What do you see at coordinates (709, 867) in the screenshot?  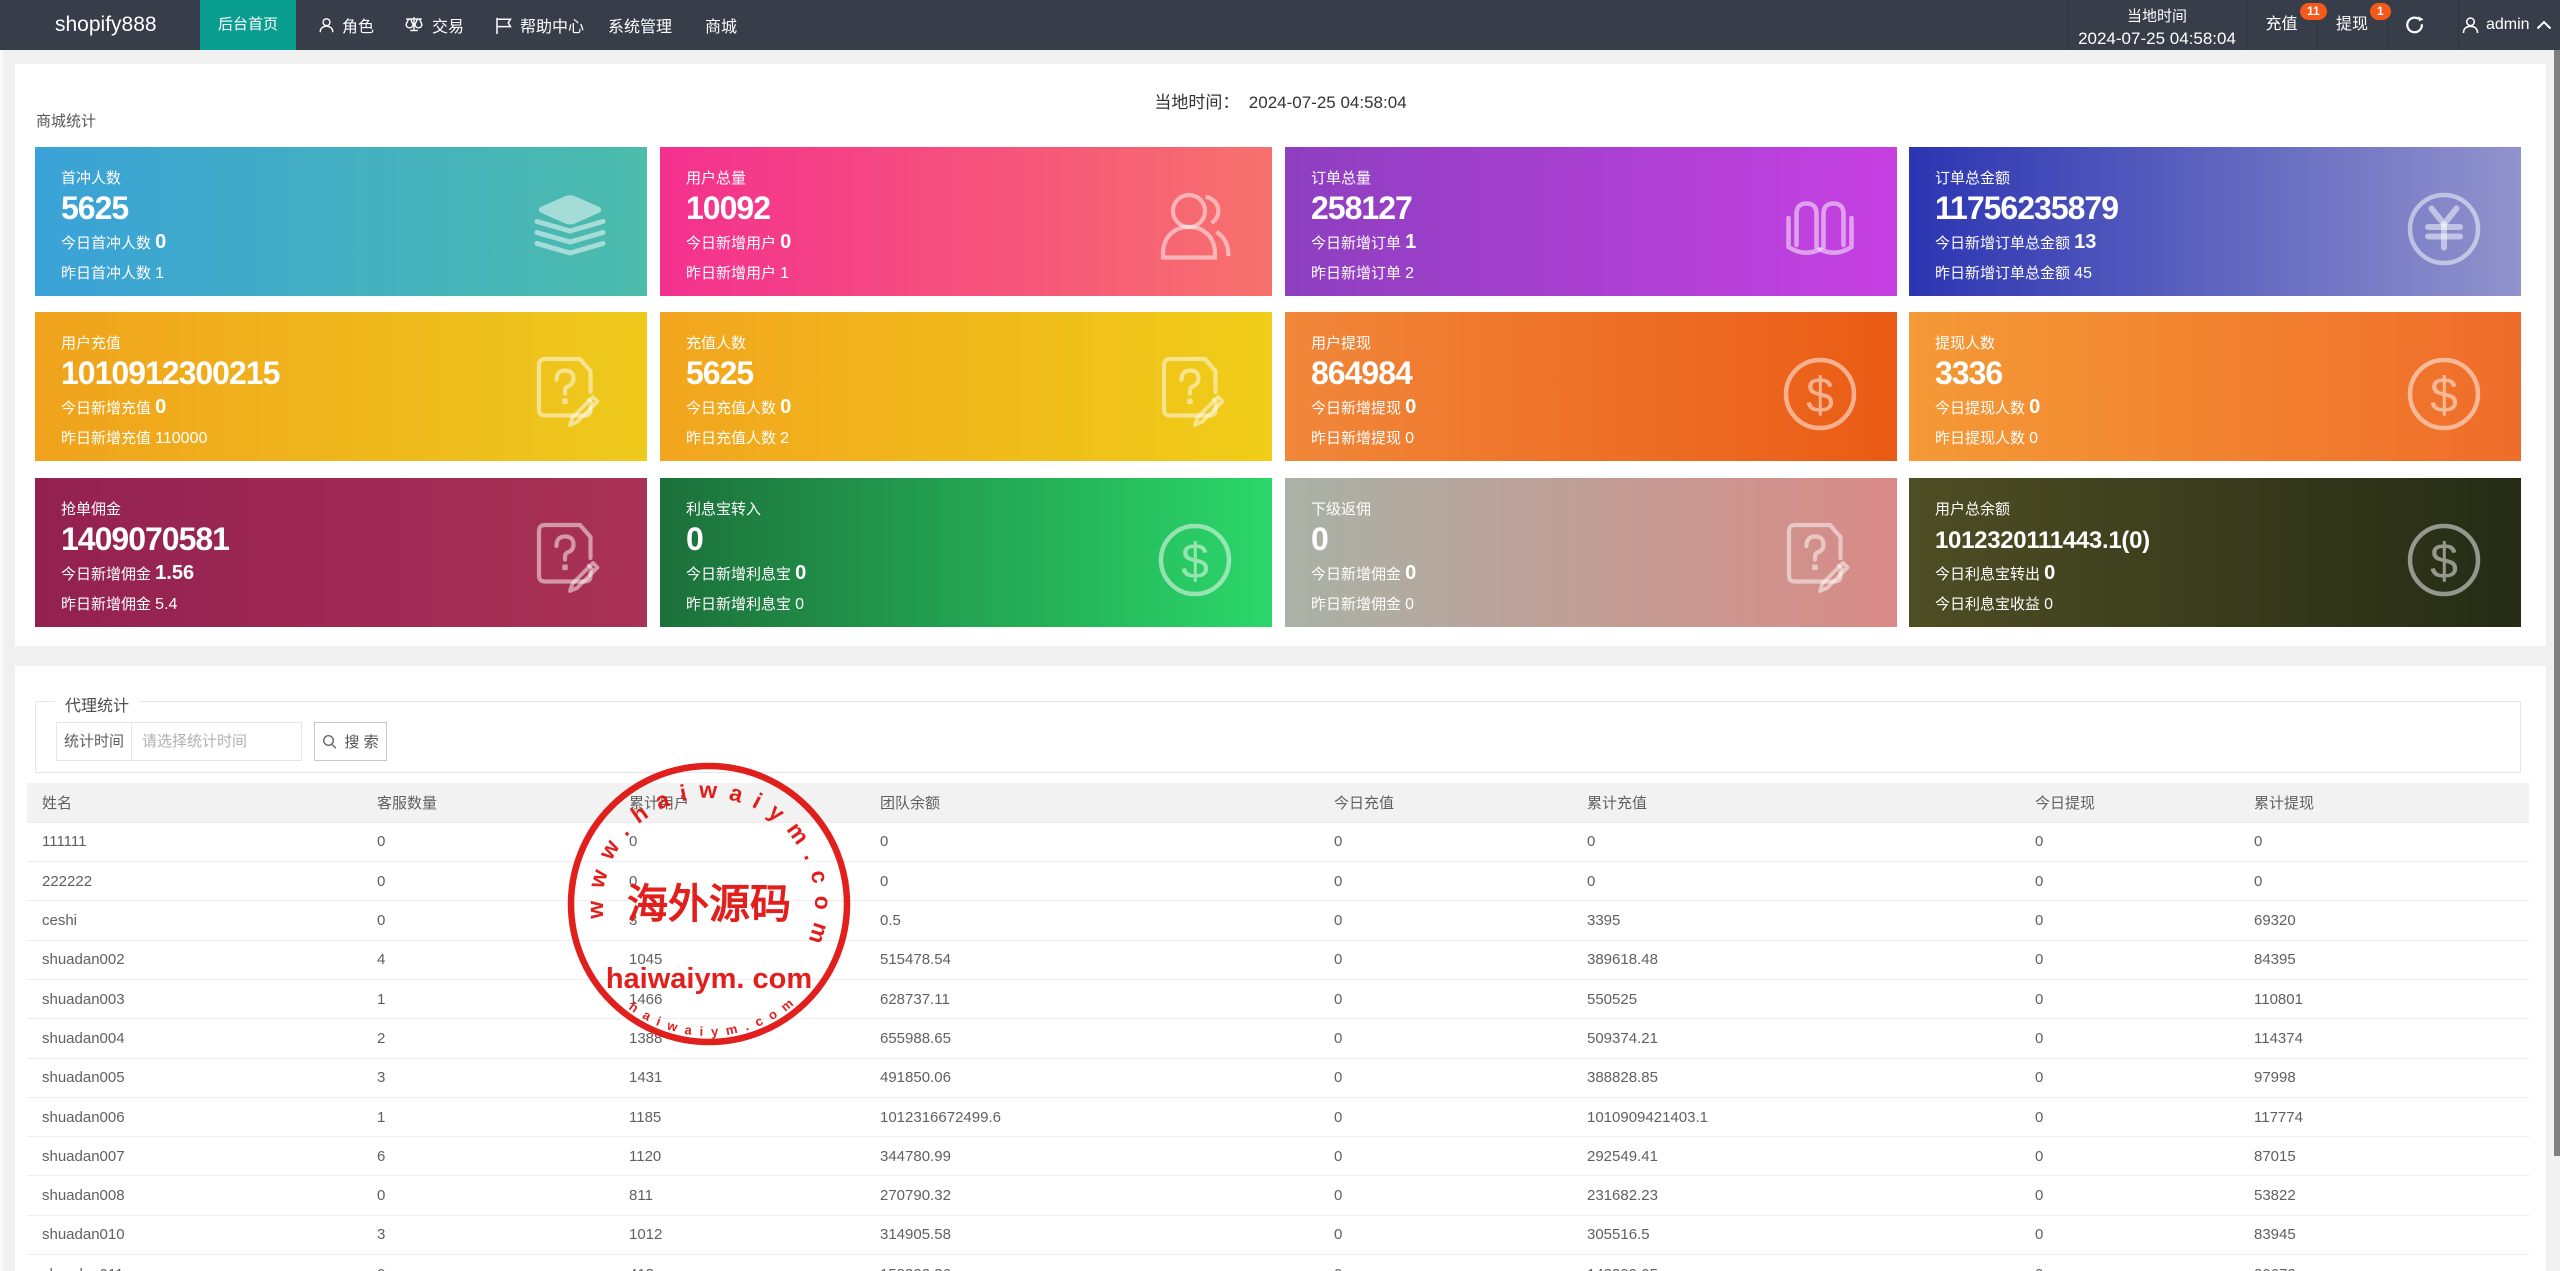 I see `svg-text: www.haiwaiym.com` at bounding box center [709, 867].